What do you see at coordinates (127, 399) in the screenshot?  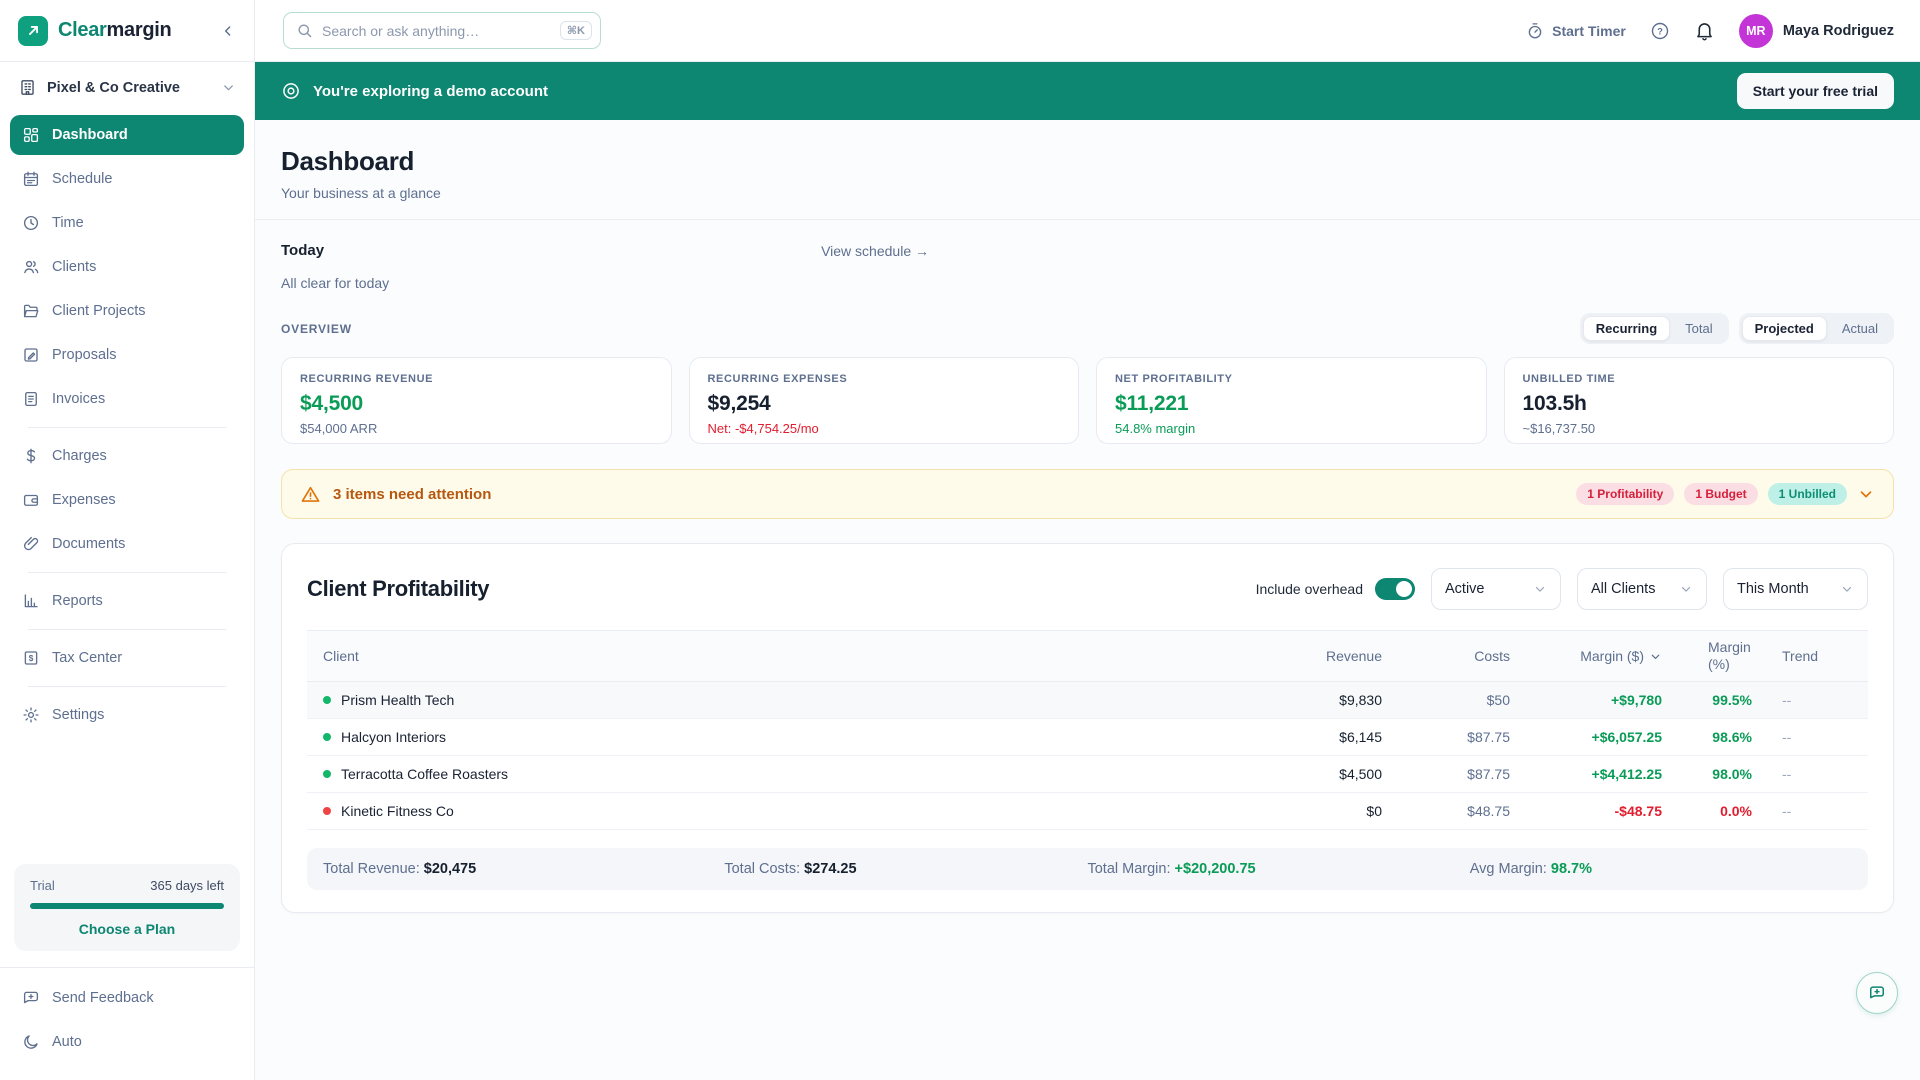 I see `sidebar-item-invoices: Invoices` at bounding box center [127, 399].